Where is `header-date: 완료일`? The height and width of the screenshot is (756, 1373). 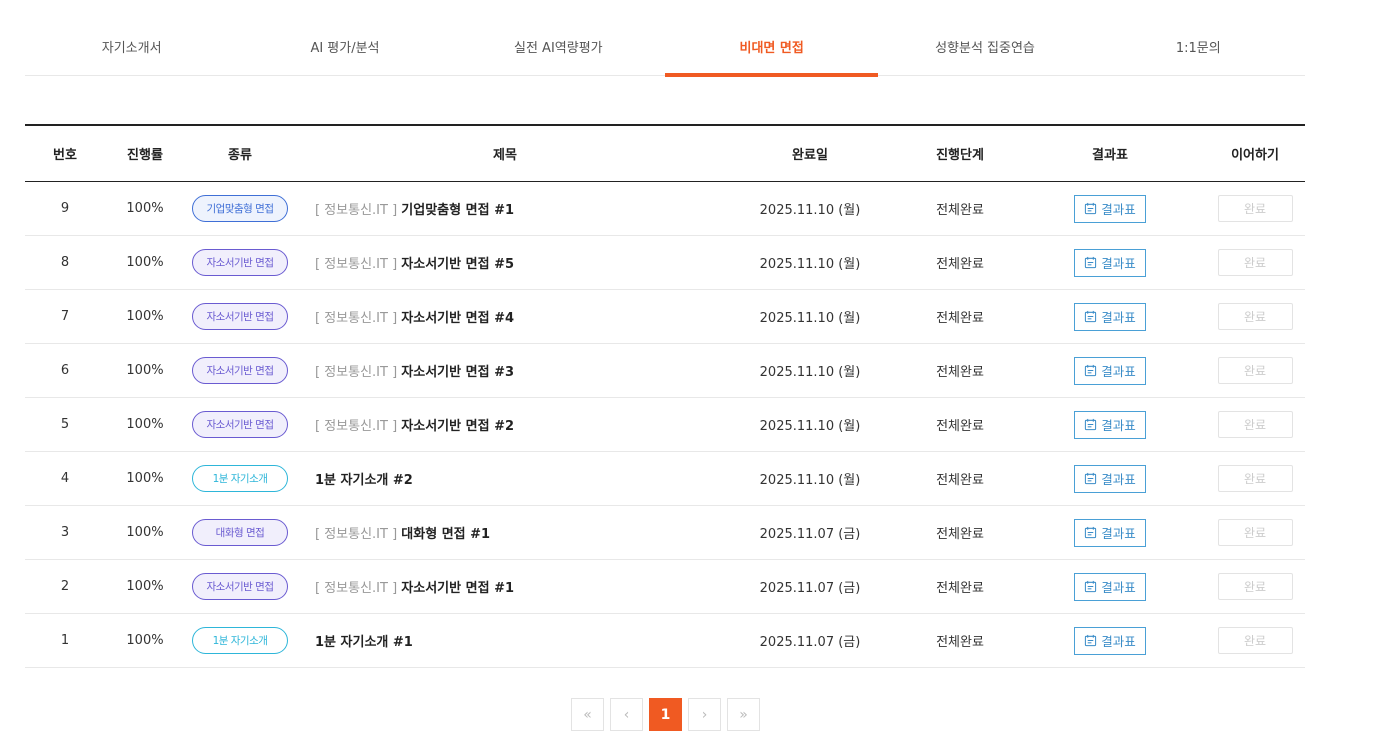 header-date: 완료일 is located at coordinates (810, 155).